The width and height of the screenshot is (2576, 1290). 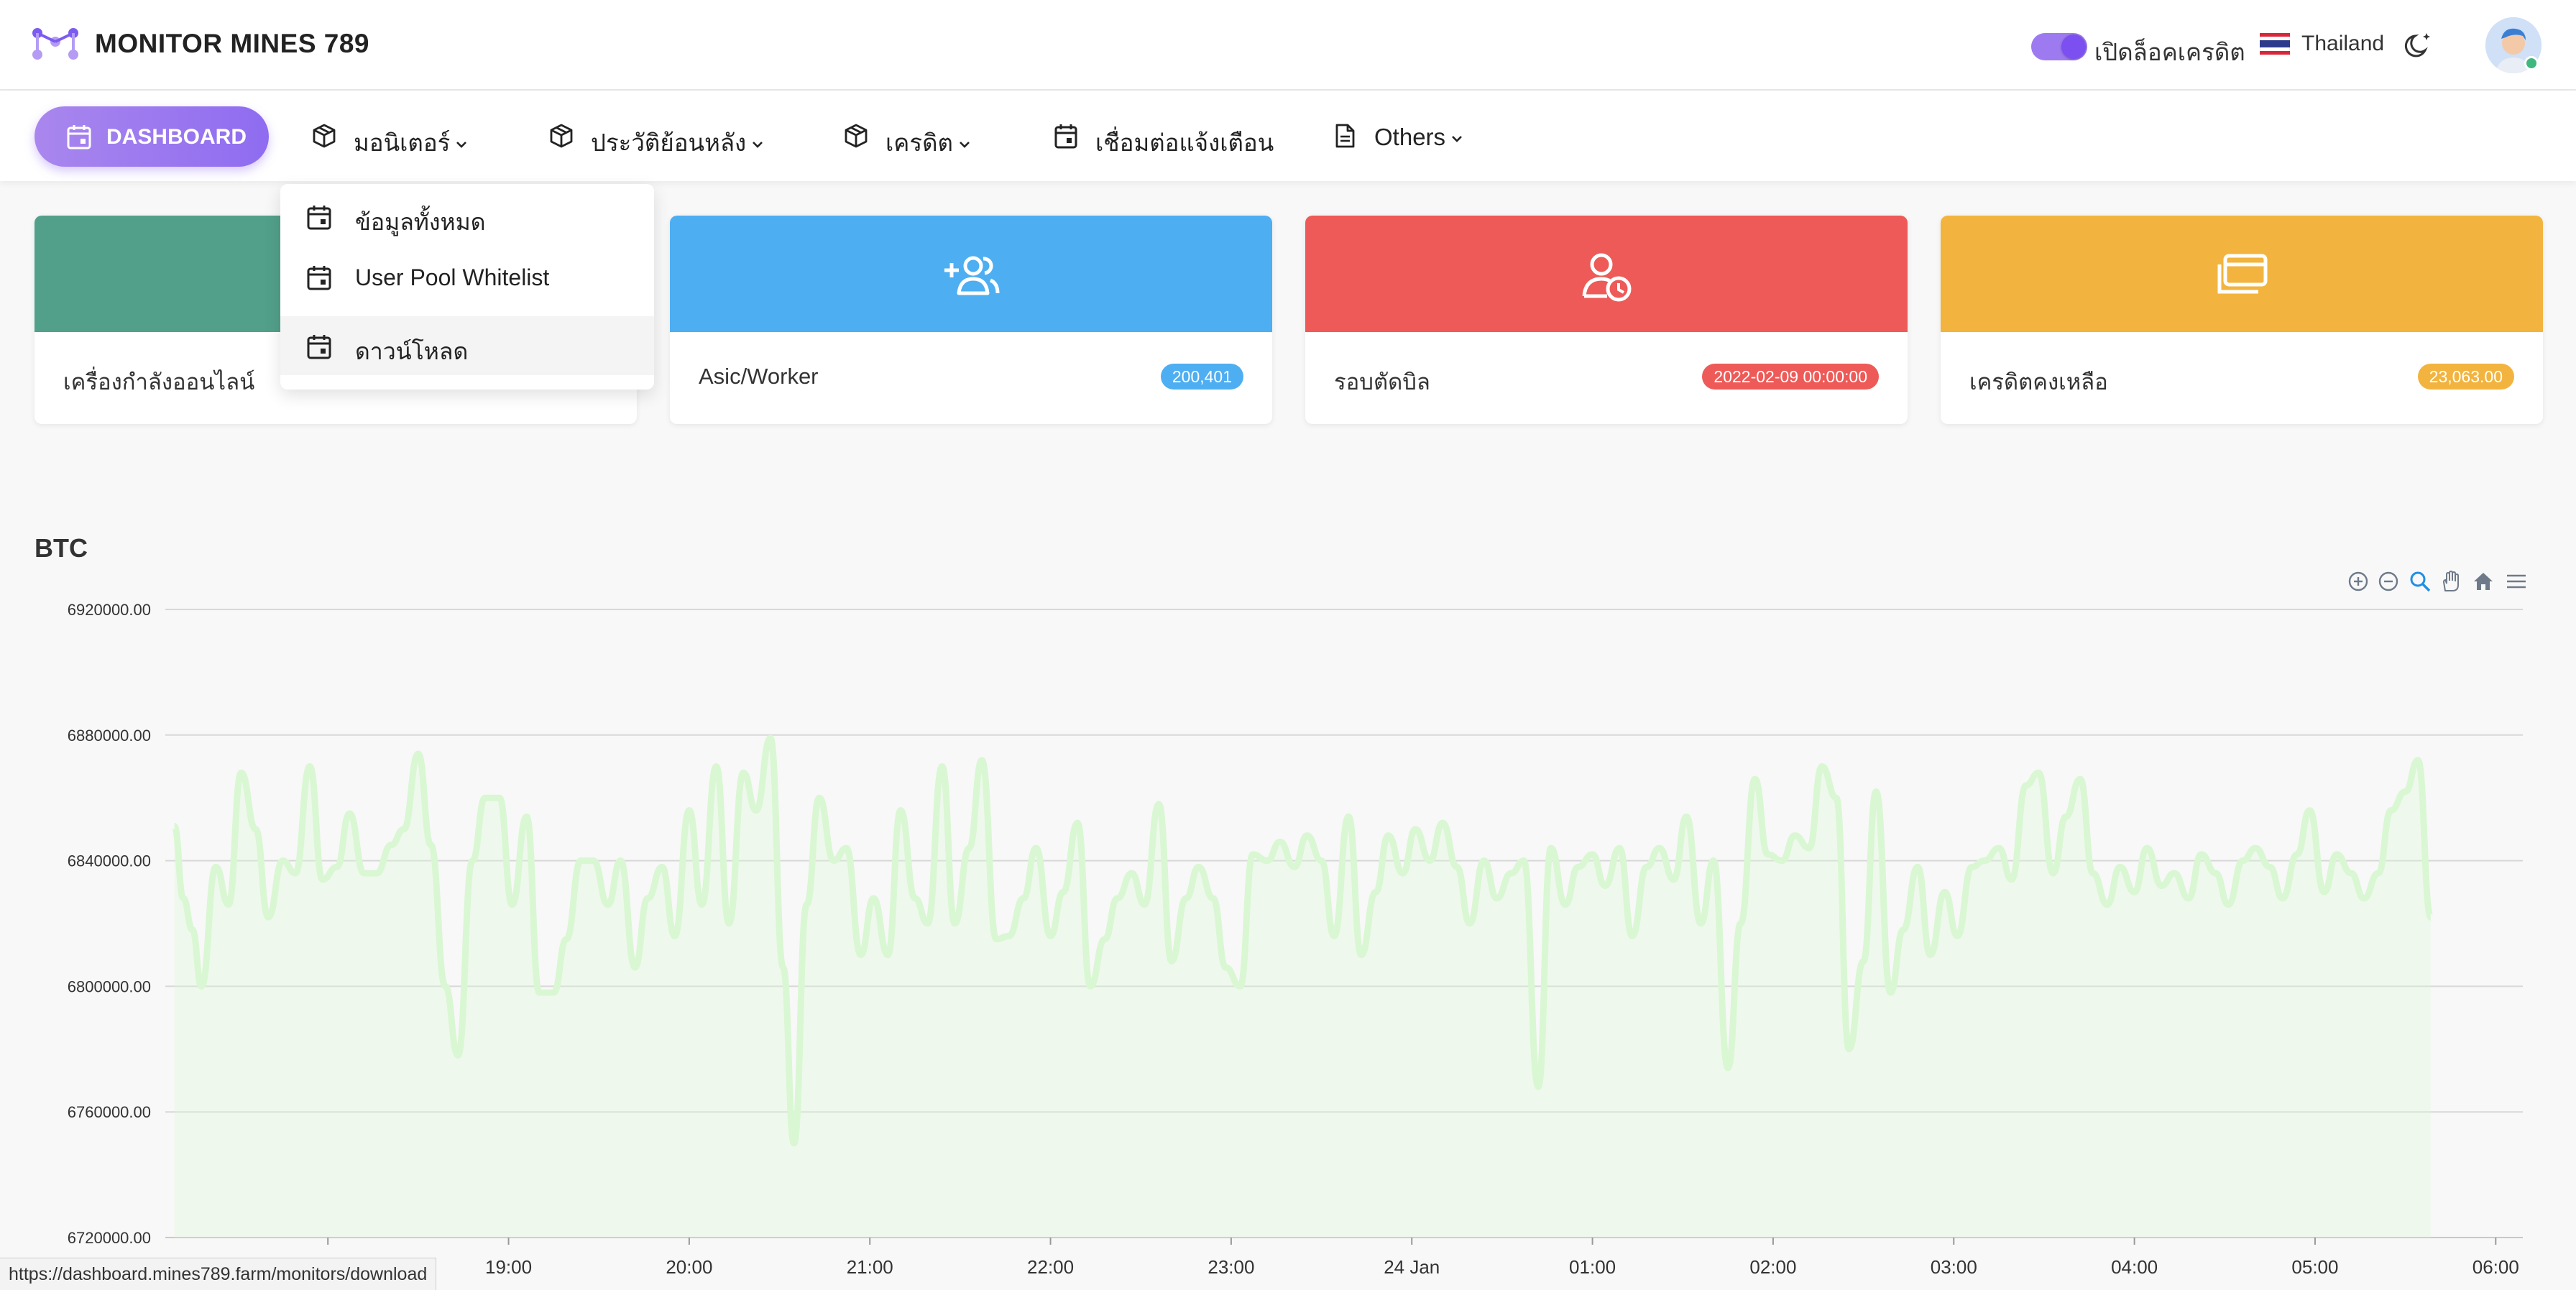 I want to click on x-tick-label: 20:00, so click(x=689, y=1267).